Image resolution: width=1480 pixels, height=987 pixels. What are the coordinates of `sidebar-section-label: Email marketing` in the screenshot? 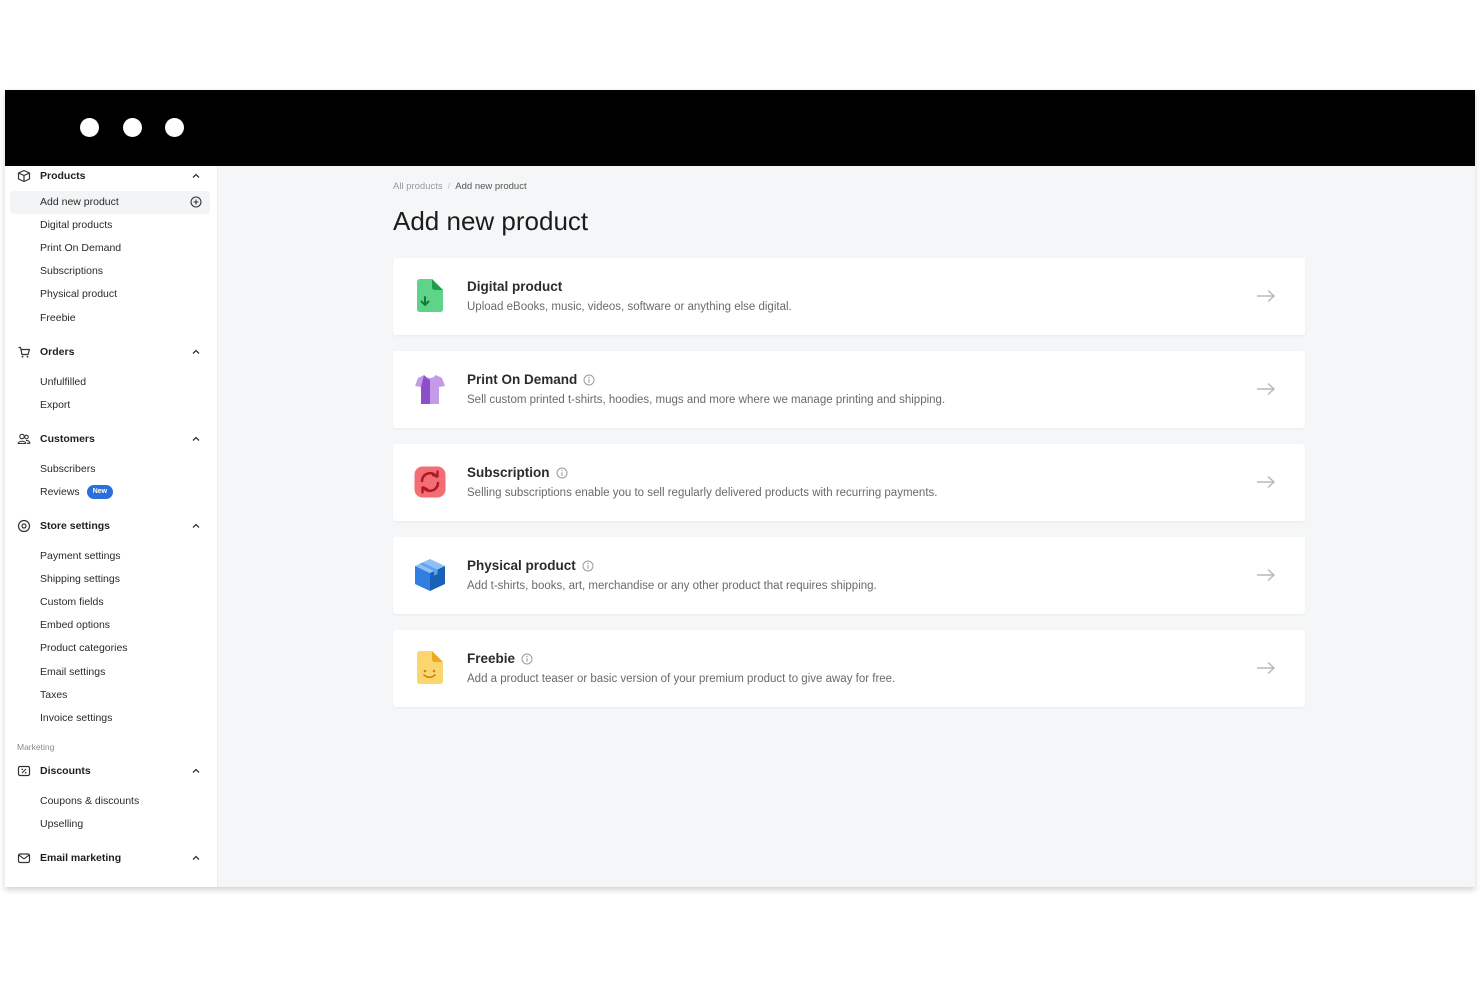 It's located at (81, 858).